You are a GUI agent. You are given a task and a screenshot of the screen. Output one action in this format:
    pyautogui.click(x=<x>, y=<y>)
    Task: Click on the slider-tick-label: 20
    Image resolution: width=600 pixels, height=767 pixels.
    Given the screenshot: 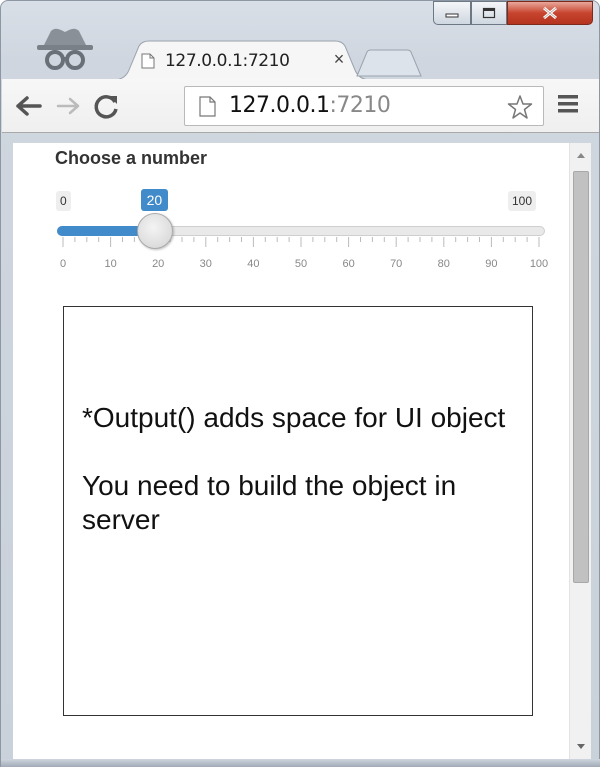 What is the action you would take?
    pyautogui.click(x=158, y=264)
    